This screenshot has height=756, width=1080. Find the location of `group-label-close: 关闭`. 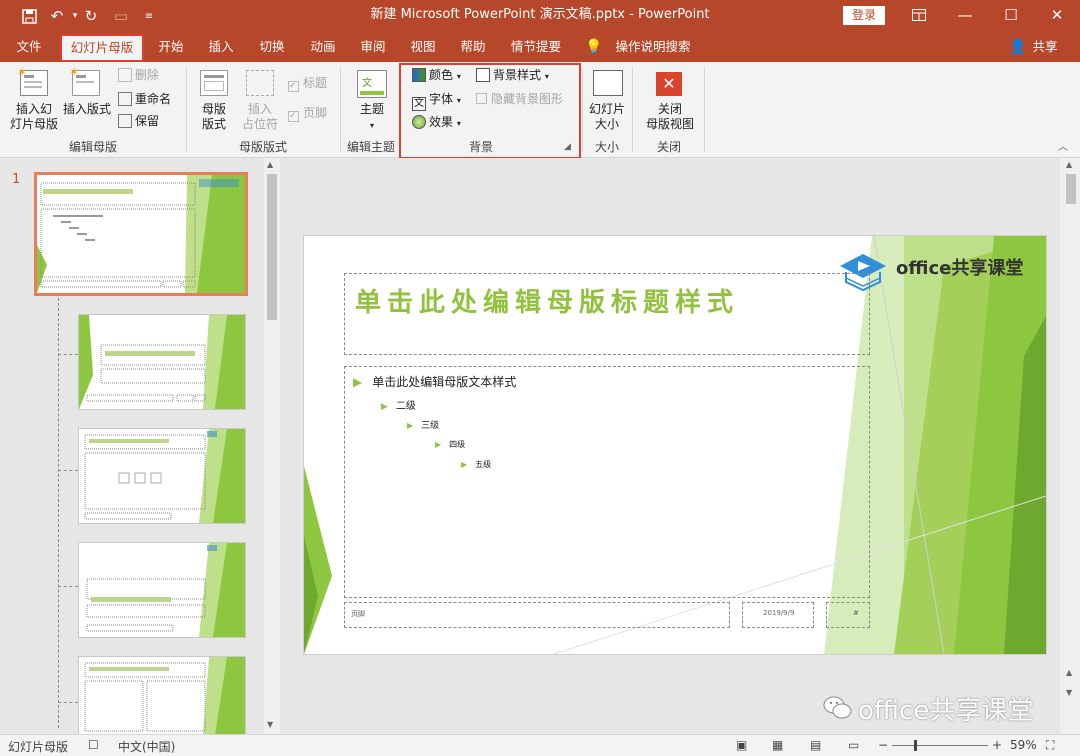

group-label-close: 关闭 is located at coordinates (668, 147).